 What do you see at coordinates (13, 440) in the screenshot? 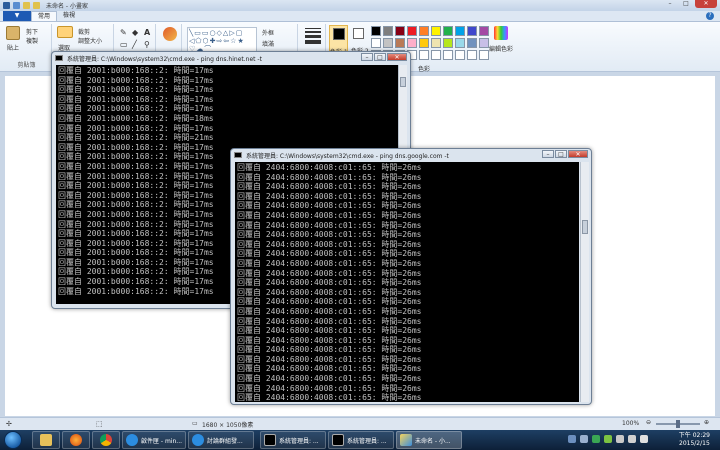
I see `start-button` at bounding box center [13, 440].